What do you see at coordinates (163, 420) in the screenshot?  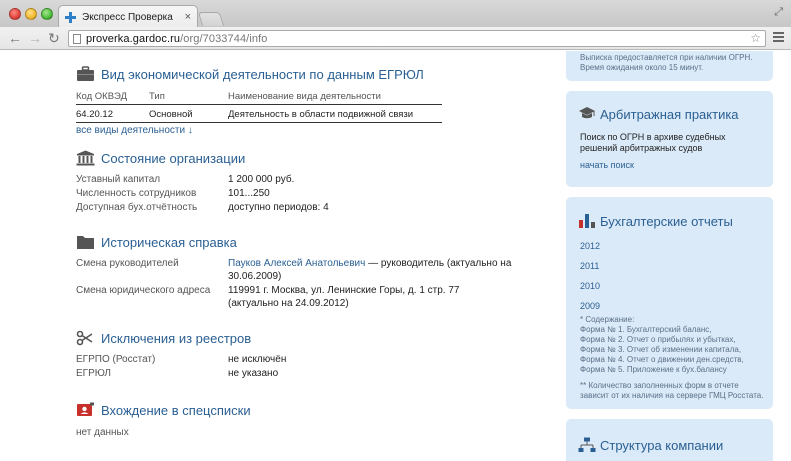 I see `speclists-section: Вхождение в спецсписки нет данных` at bounding box center [163, 420].